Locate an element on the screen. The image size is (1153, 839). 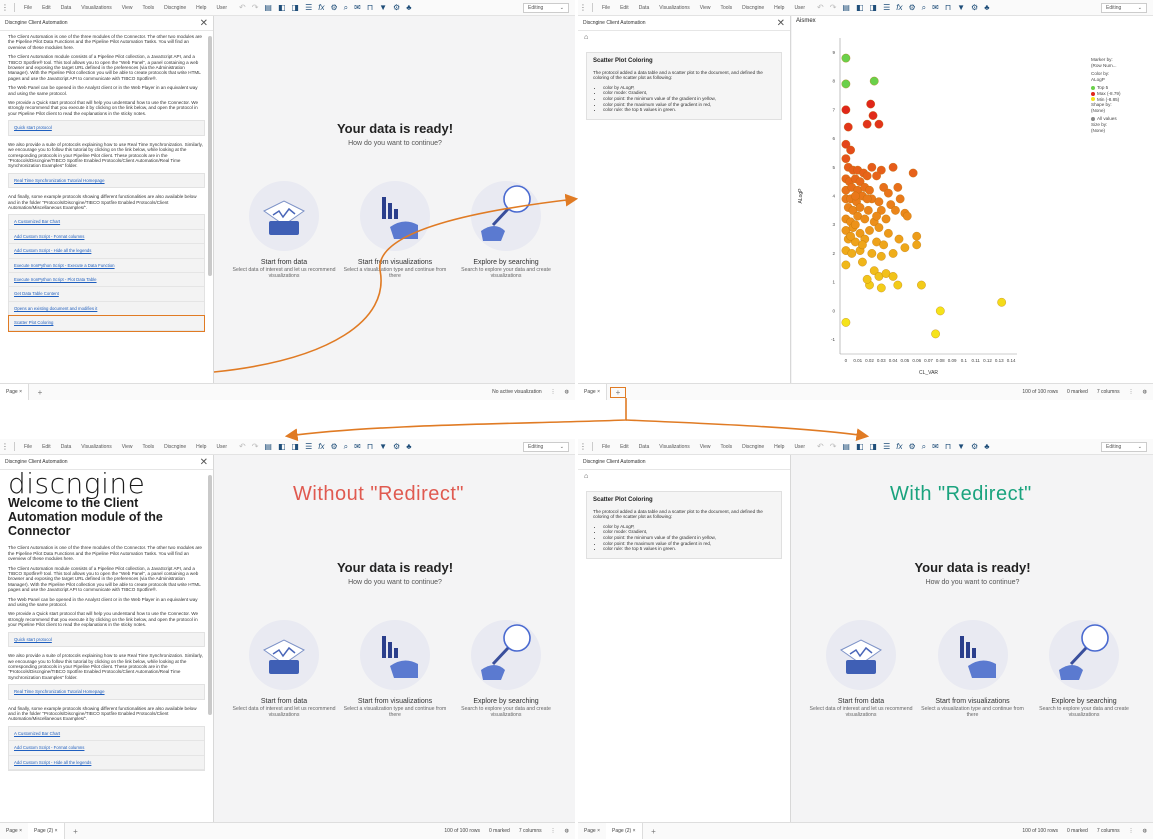
menu-visualizations: Visualizations is located at coordinates (96, 8).